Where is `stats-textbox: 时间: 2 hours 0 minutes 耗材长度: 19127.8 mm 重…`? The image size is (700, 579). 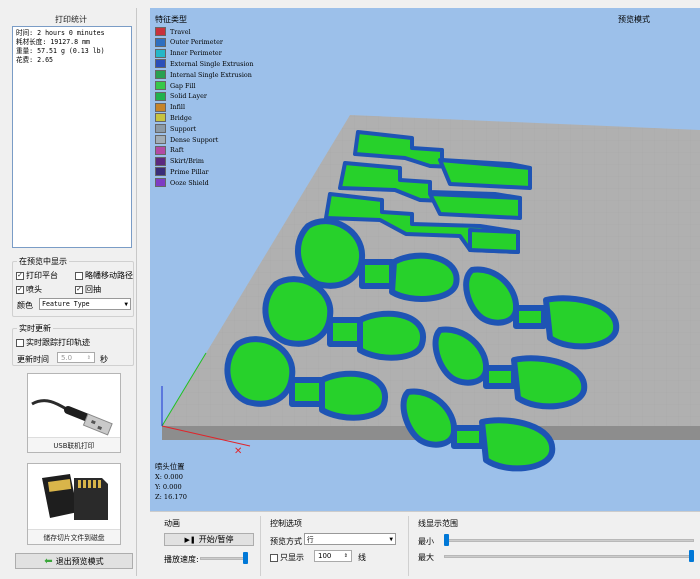 stats-textbox: 时间: 2 hours 0 minutes 耗材长度: 19127.8 mm 重… is located at coordinates (72, 137).